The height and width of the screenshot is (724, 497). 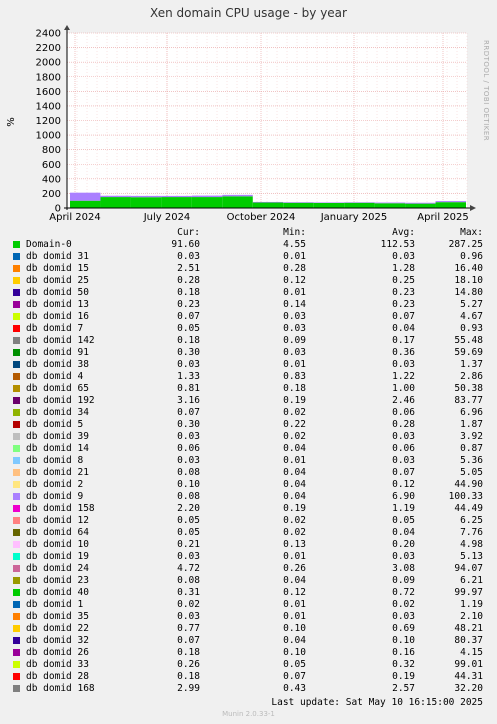 What do you see at coordinates (57, 280) in the screenshot?
I see `legend-series-name: db domid 25` at bounding box center [57, 280].